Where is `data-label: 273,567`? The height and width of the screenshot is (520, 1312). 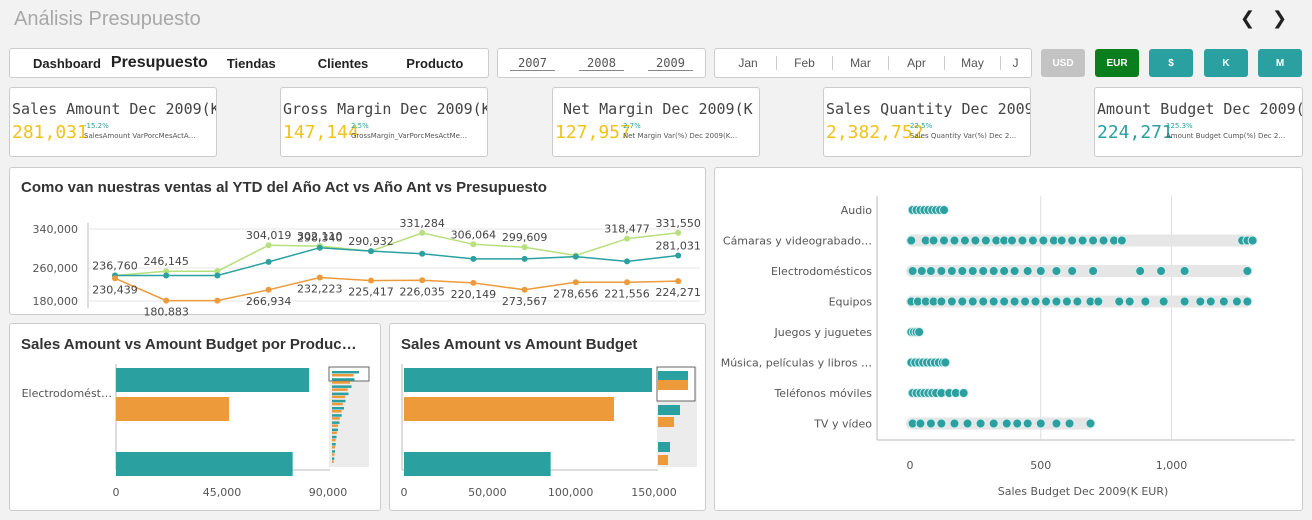 data-label: 273,567 is located at coordinates (525, 301).